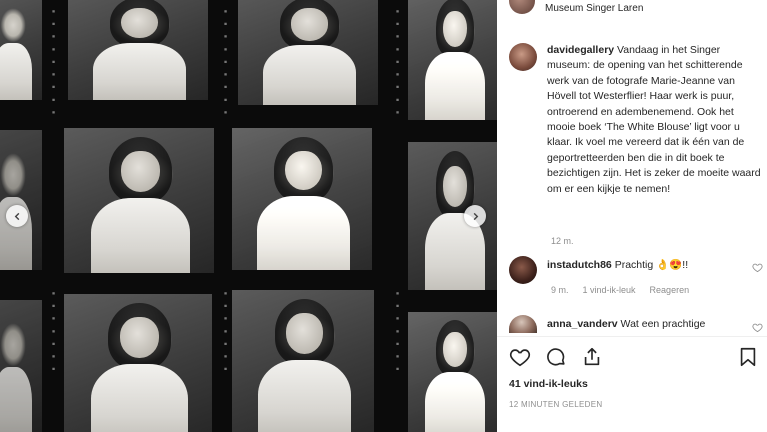 This screenshot has height=432, width=767. I want to click on chevron-right-icon, so click(475, 216).